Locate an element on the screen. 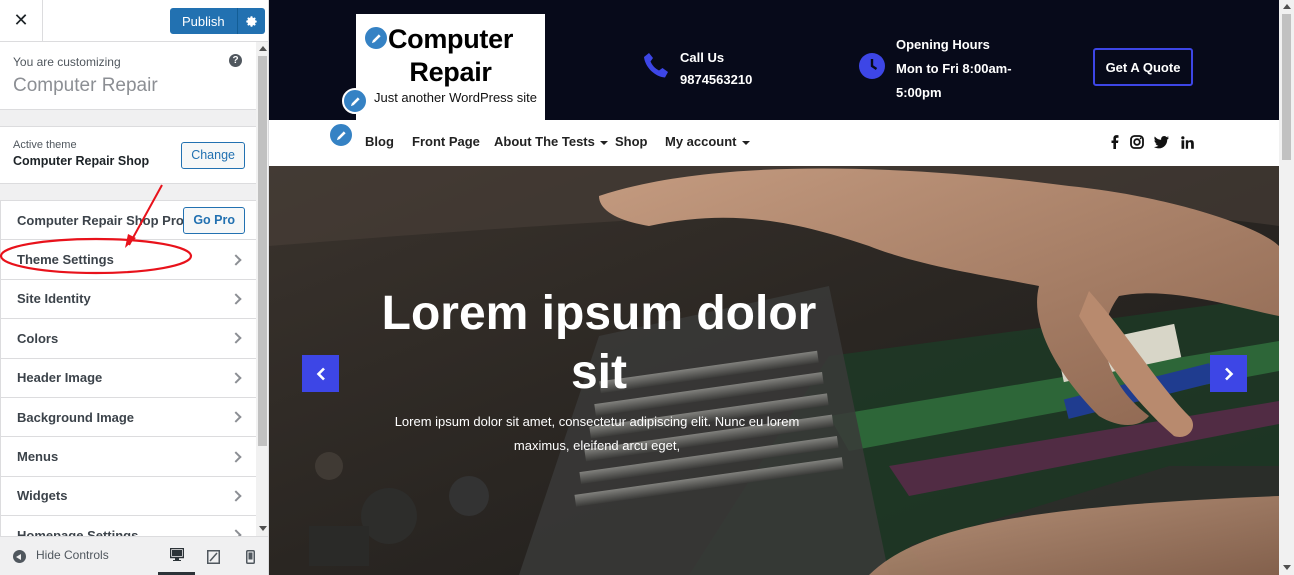 This screenshot has width=1294, height=575. go-pro-button: Go Pro is located at coordinates (214, 220).